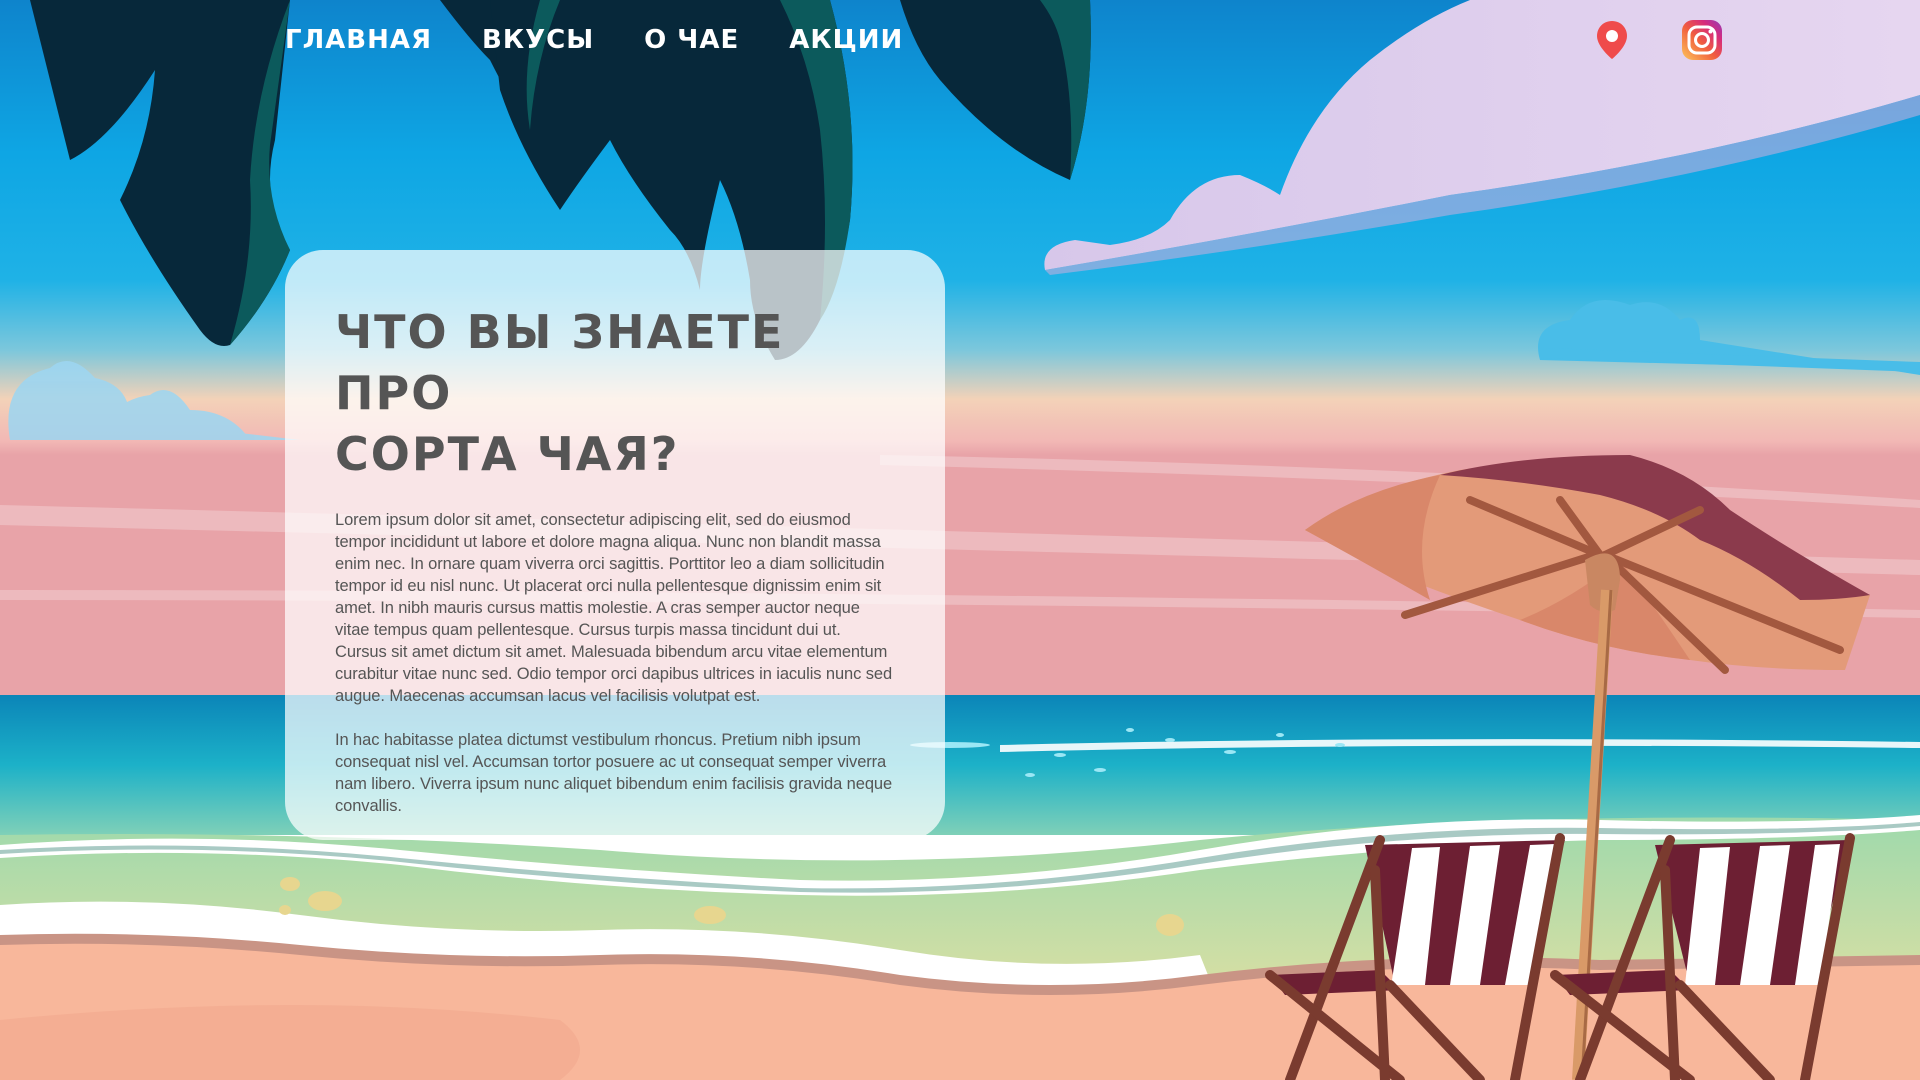  I want to click on map-pin-icon, so click(1612, 40).